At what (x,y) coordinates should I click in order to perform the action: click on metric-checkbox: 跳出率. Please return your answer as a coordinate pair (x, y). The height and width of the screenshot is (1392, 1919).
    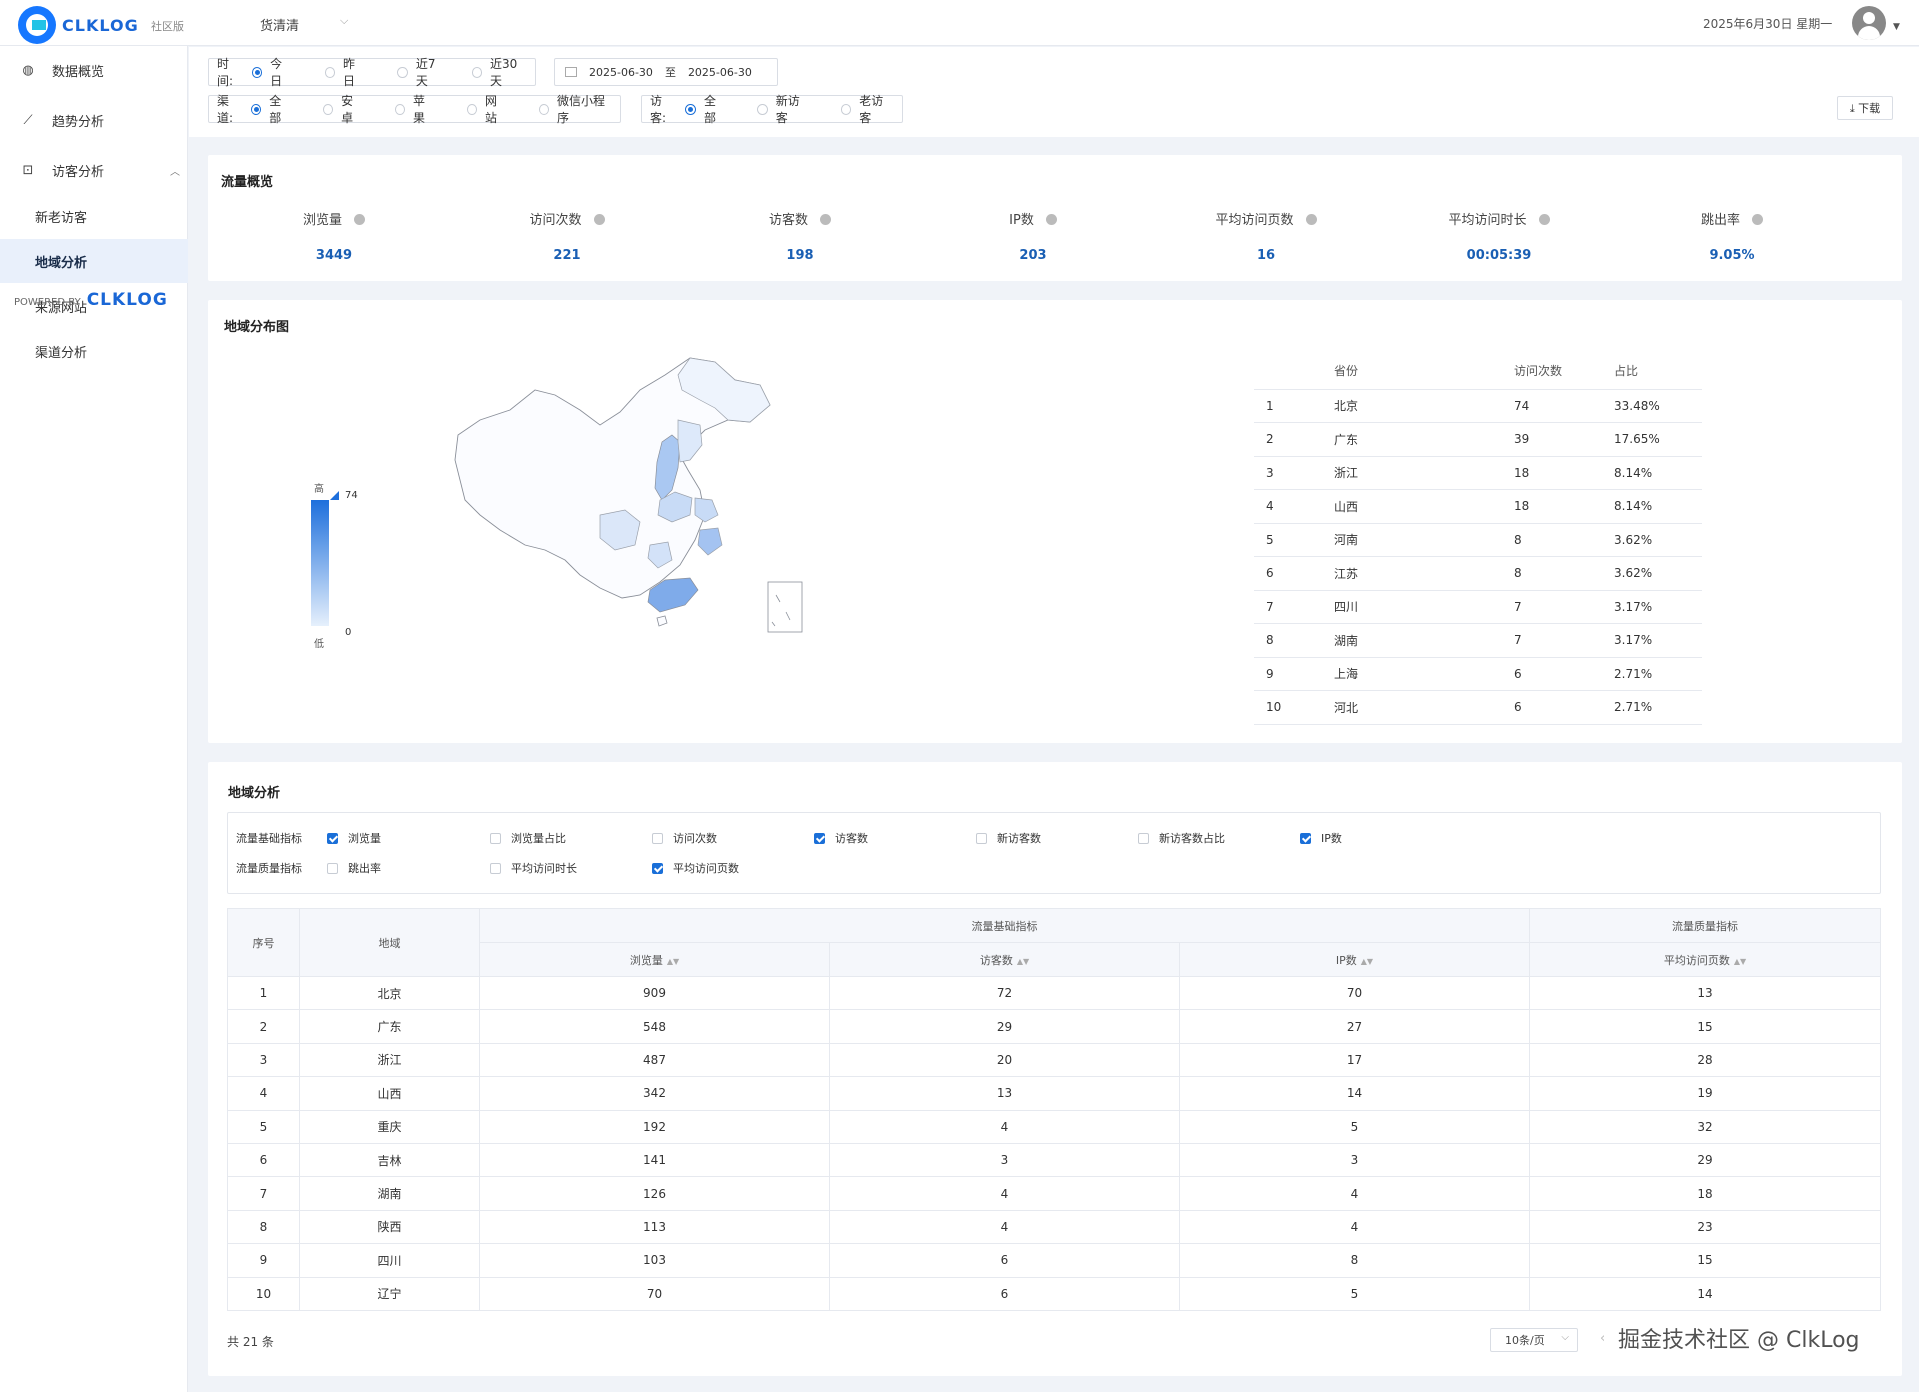
    Looking at the image, I should click on (354, 868).